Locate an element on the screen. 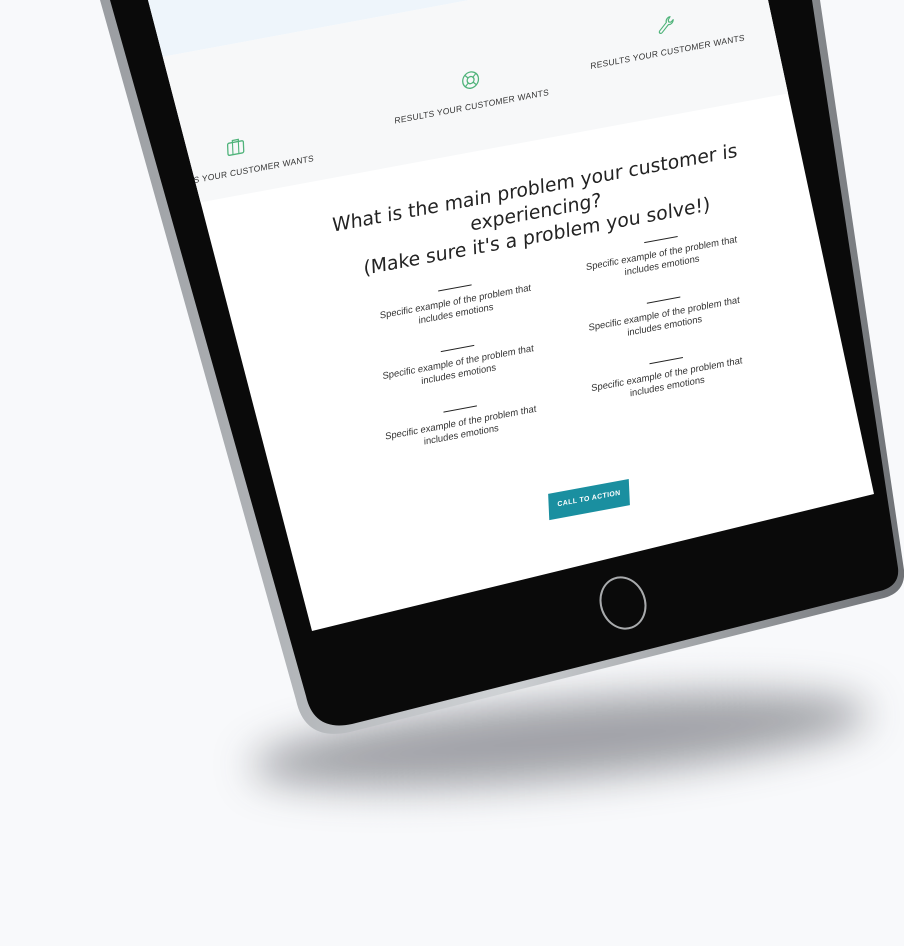 The image size is (904, 946). lifebuoy-icon is located at coordinates (471, 80).